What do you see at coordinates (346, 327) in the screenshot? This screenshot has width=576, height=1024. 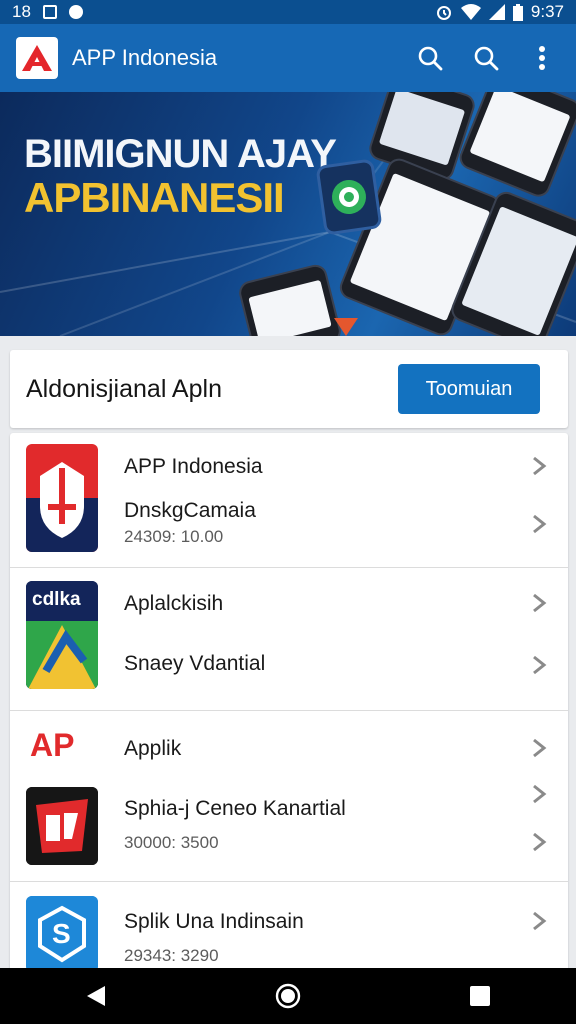 I see `banner-accent-triangle` at bounding box center [346, 327].